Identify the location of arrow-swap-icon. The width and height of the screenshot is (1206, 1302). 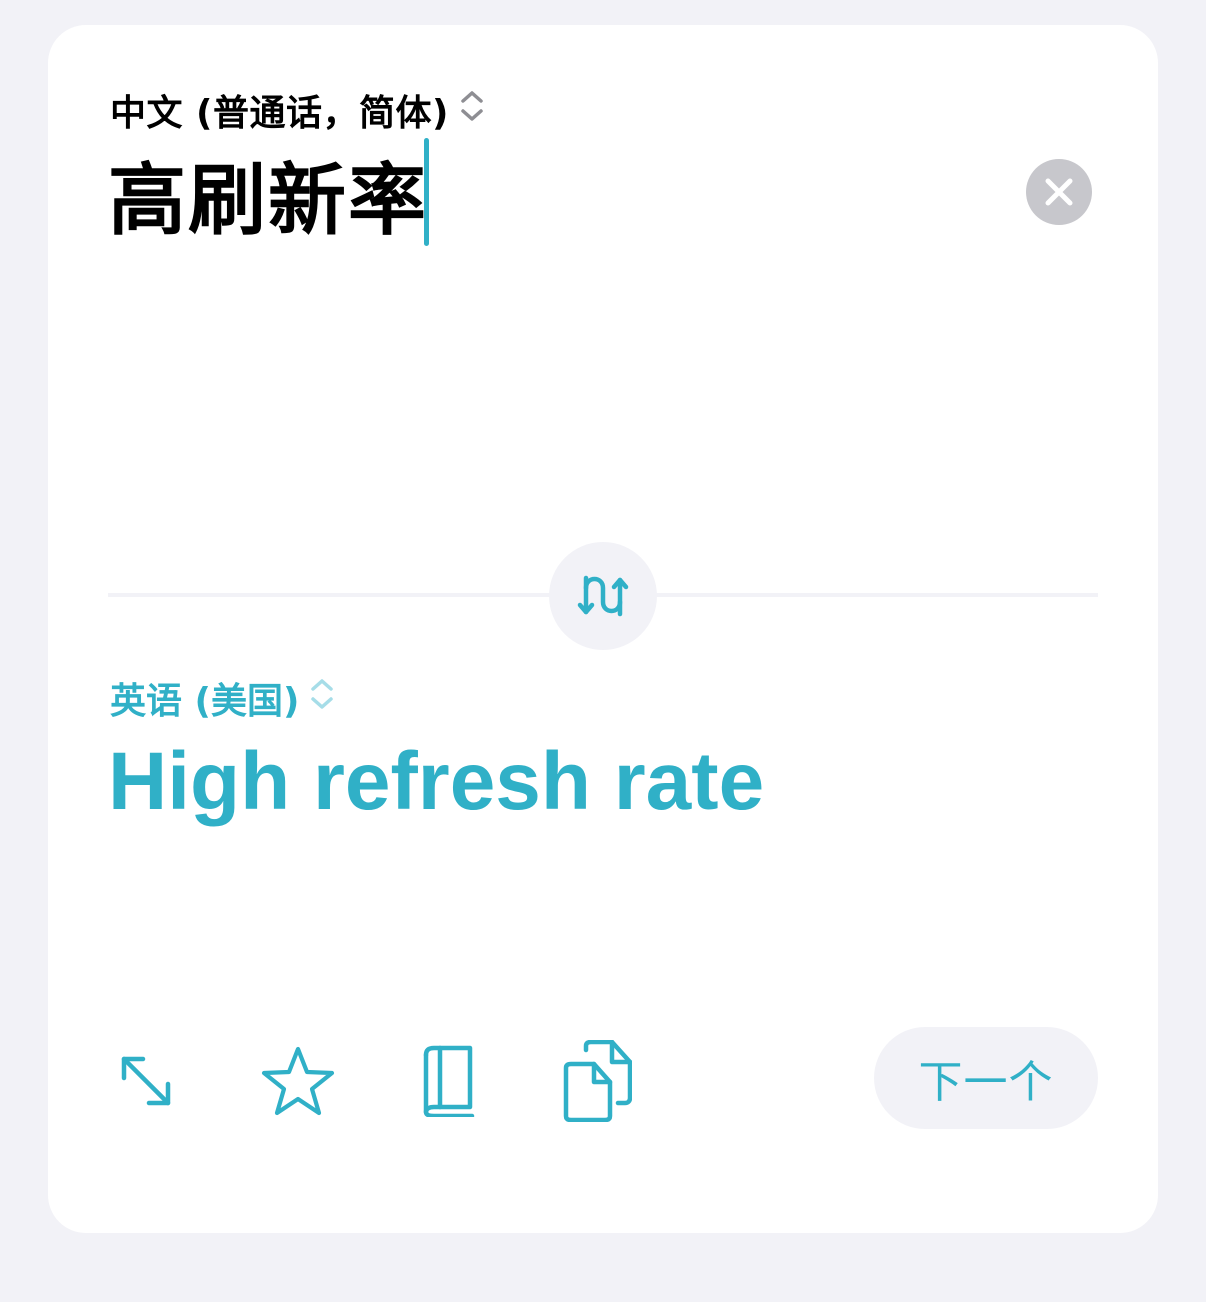
(603, 596).